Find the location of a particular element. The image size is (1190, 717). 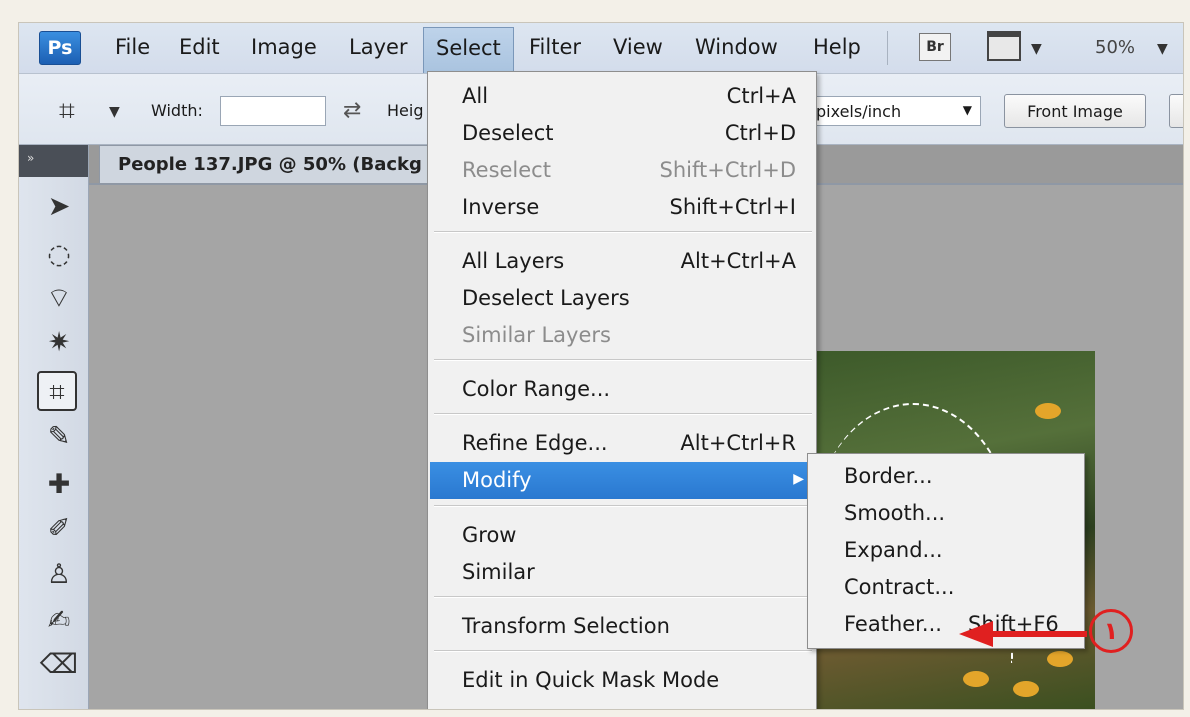

lasso-icon: ⌔ is located at coordinates (59, 299).